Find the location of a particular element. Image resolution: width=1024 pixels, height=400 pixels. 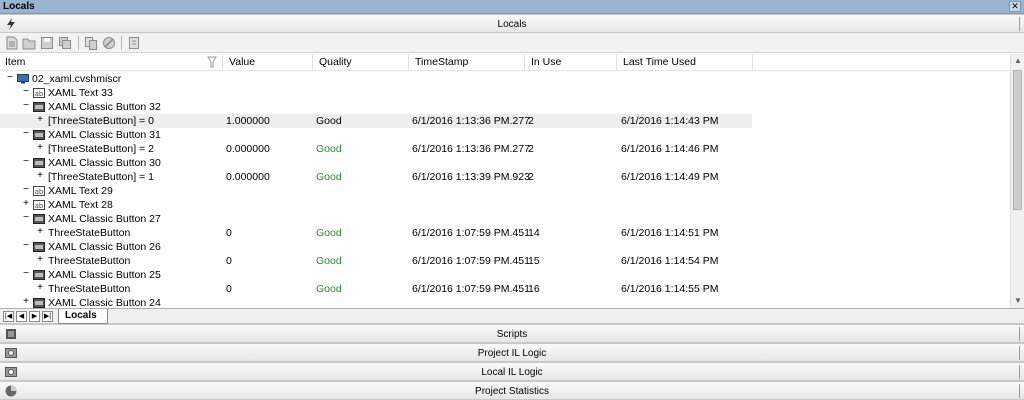

column-item: Item is located at coordinates (15, 62).